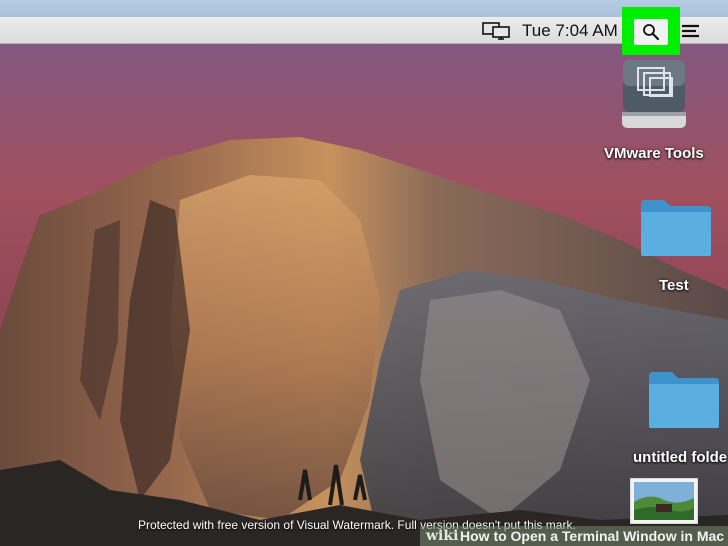 This screenshot has height=546, width=728. Describe the element at coordinates (364, 8) in the screenshot. I see `window-top-strip` at that location.